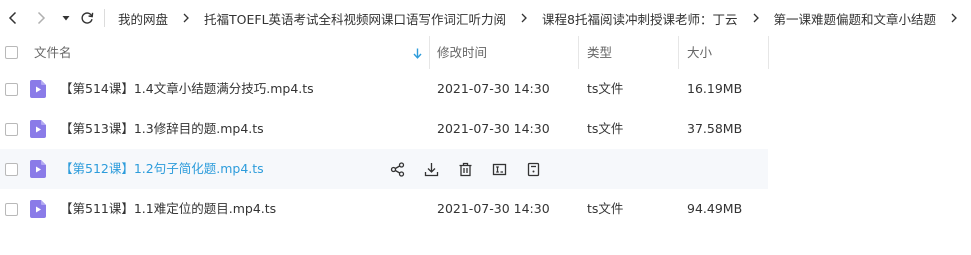 This screenshot has height=255, width=971. Describe the element at coordinates (162, 169) in the screenshot. I see `file-name: 【第512课】1.2句子简化题.mp4.ts` at that location.